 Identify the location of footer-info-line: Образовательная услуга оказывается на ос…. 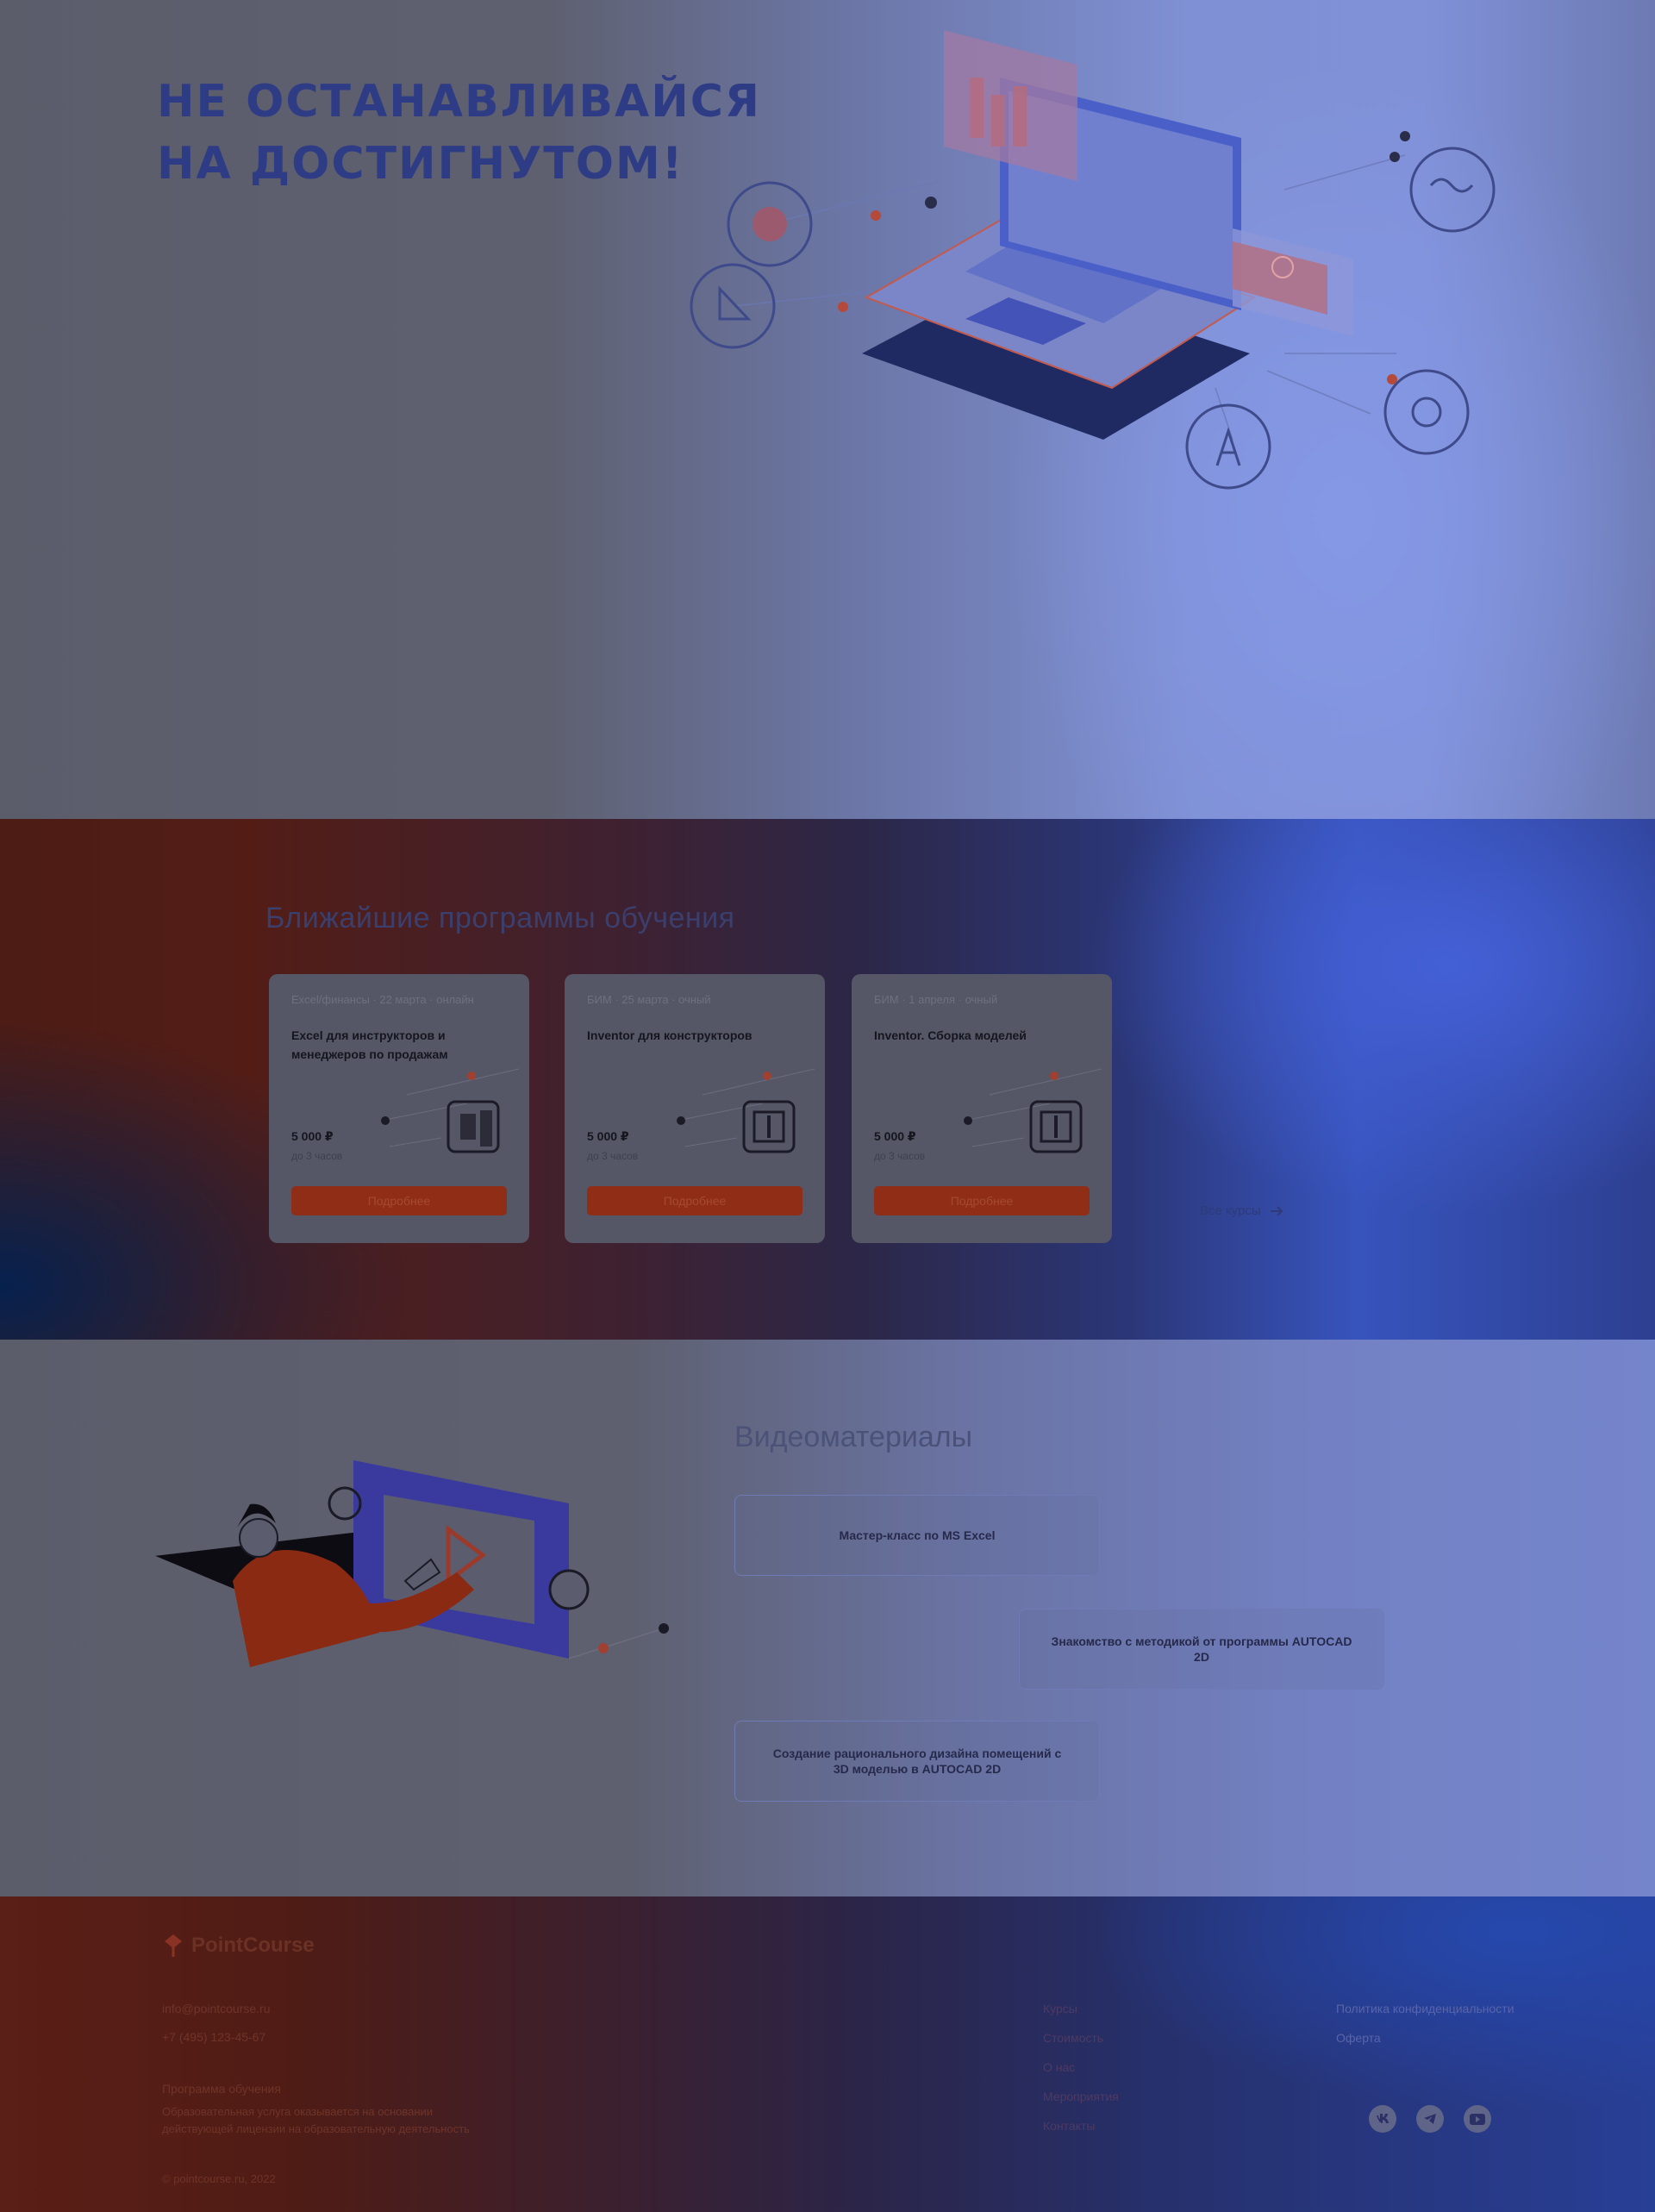
(298, 2111).